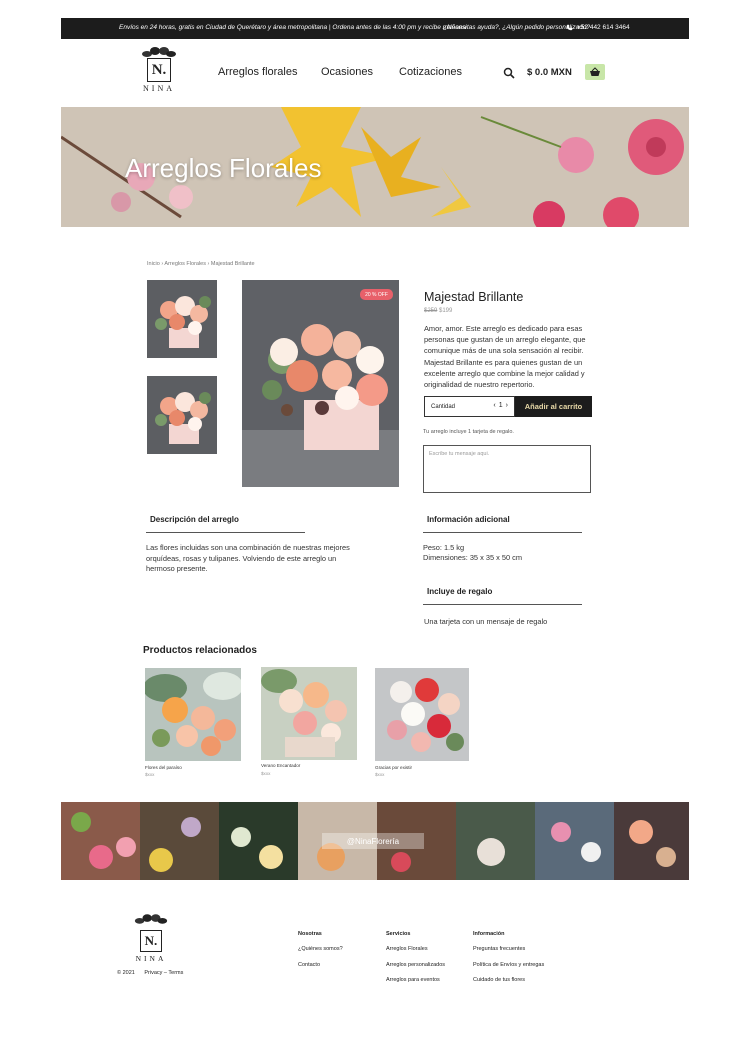 This screenshot has width=750, height=1061. What do you see at coordinates (280, 765) in the screenshot?
I see `related-product-name: Verano Encantador` at bounding box center [280, 765].